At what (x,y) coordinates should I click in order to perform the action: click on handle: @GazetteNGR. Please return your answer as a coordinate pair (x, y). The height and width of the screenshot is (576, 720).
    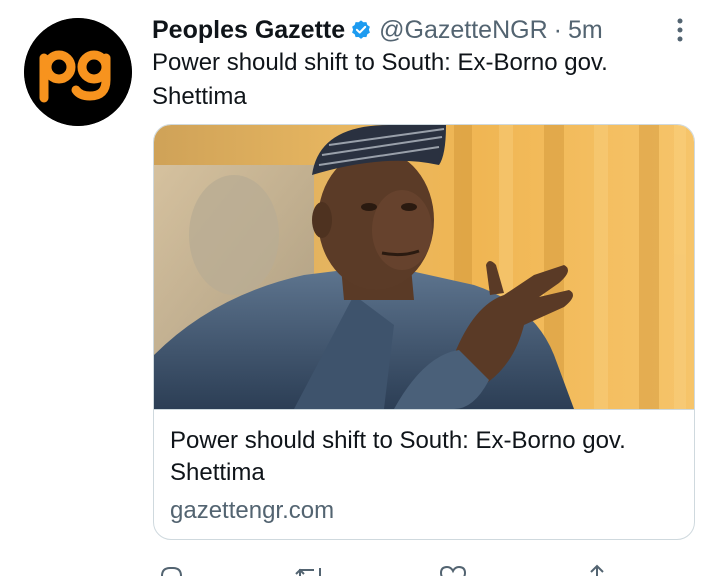
    Looking at the image, I should click on (463, 30).